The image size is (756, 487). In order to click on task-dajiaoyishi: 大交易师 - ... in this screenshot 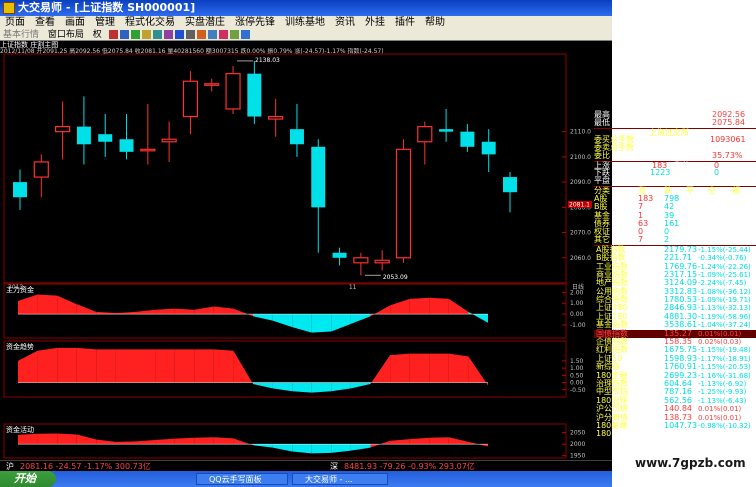, I will do `click(340, 479)`.